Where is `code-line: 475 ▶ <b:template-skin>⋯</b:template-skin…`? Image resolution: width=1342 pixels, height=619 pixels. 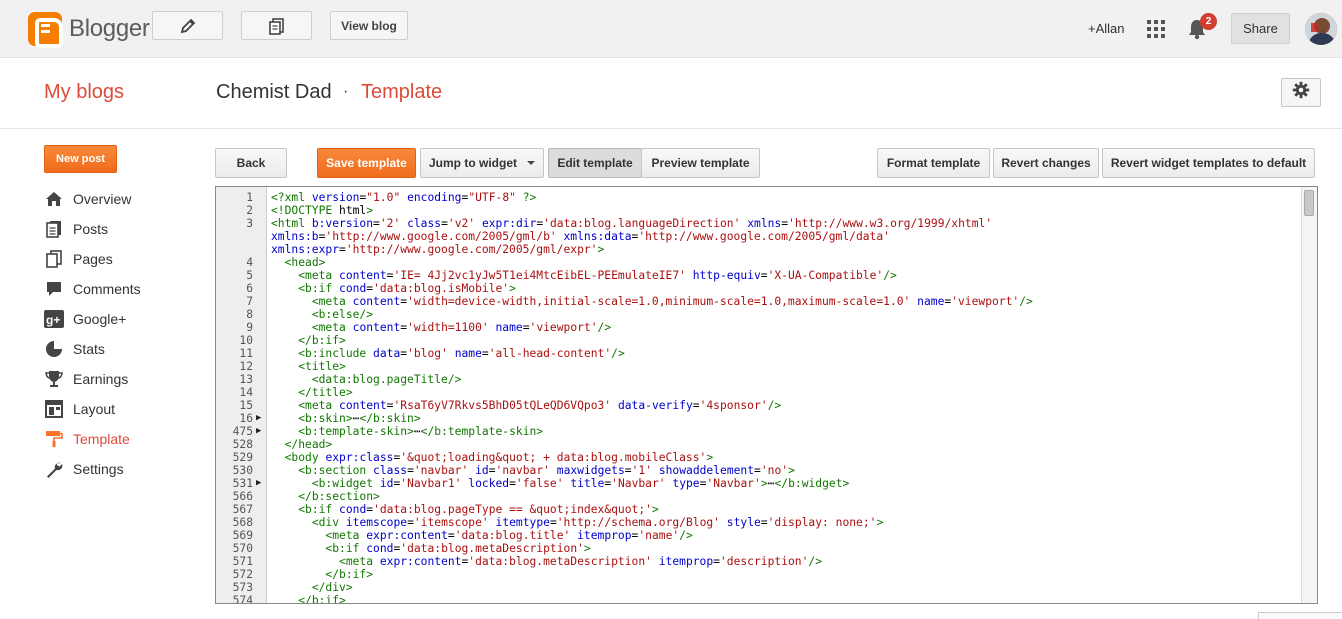 code-line: 475 ▶ <b:template-skin>⋯</b:template-skin… is located at coordinates (759, 431).